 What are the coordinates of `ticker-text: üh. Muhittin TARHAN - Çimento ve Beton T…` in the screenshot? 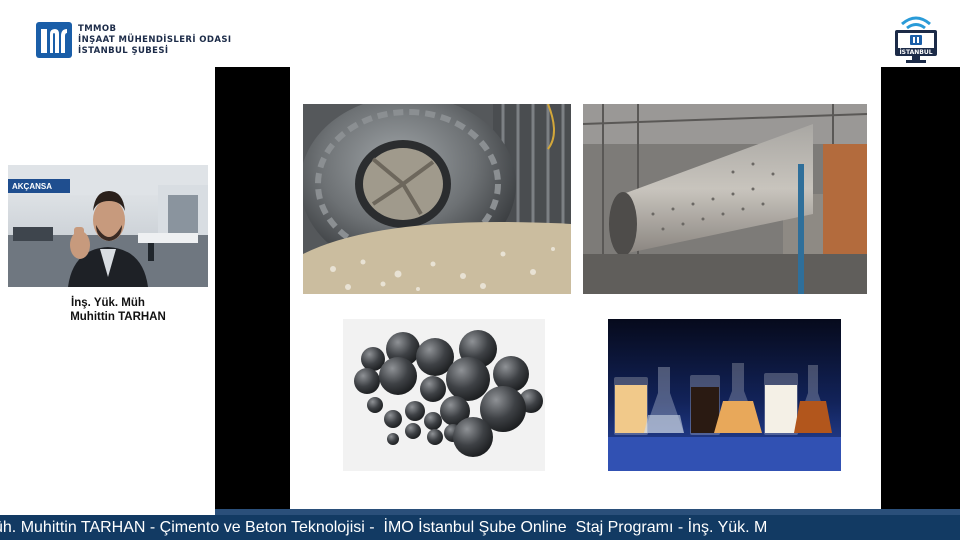 It's located at (384, 527).